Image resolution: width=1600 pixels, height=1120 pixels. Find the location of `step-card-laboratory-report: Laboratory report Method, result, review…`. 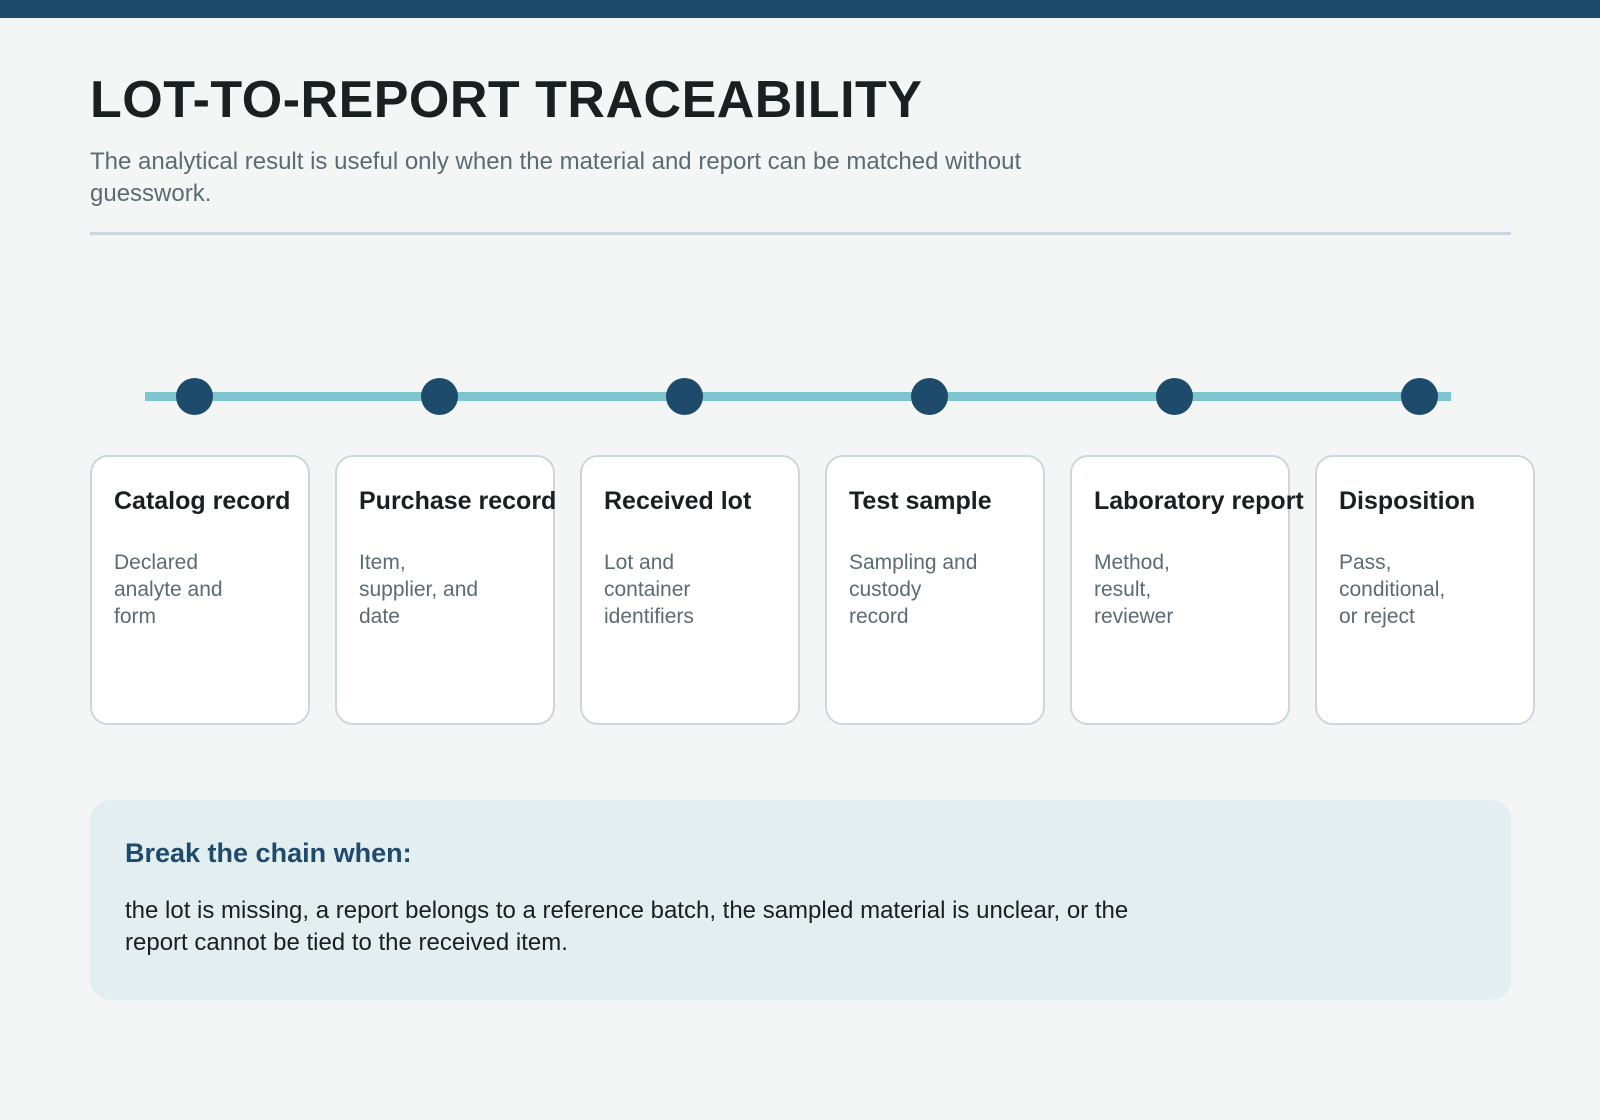

step-card-laboratory-report: Laboratory report Method, result, review… is located at coordinates (1187, 590).